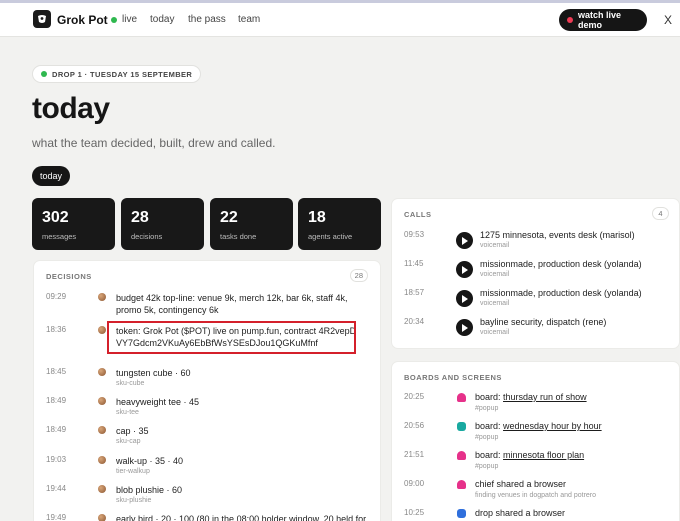 Image resolution: width=680 pixels, height=521 pixels. I want to click on decision-sku: sku-plushie, so click(134, 500).